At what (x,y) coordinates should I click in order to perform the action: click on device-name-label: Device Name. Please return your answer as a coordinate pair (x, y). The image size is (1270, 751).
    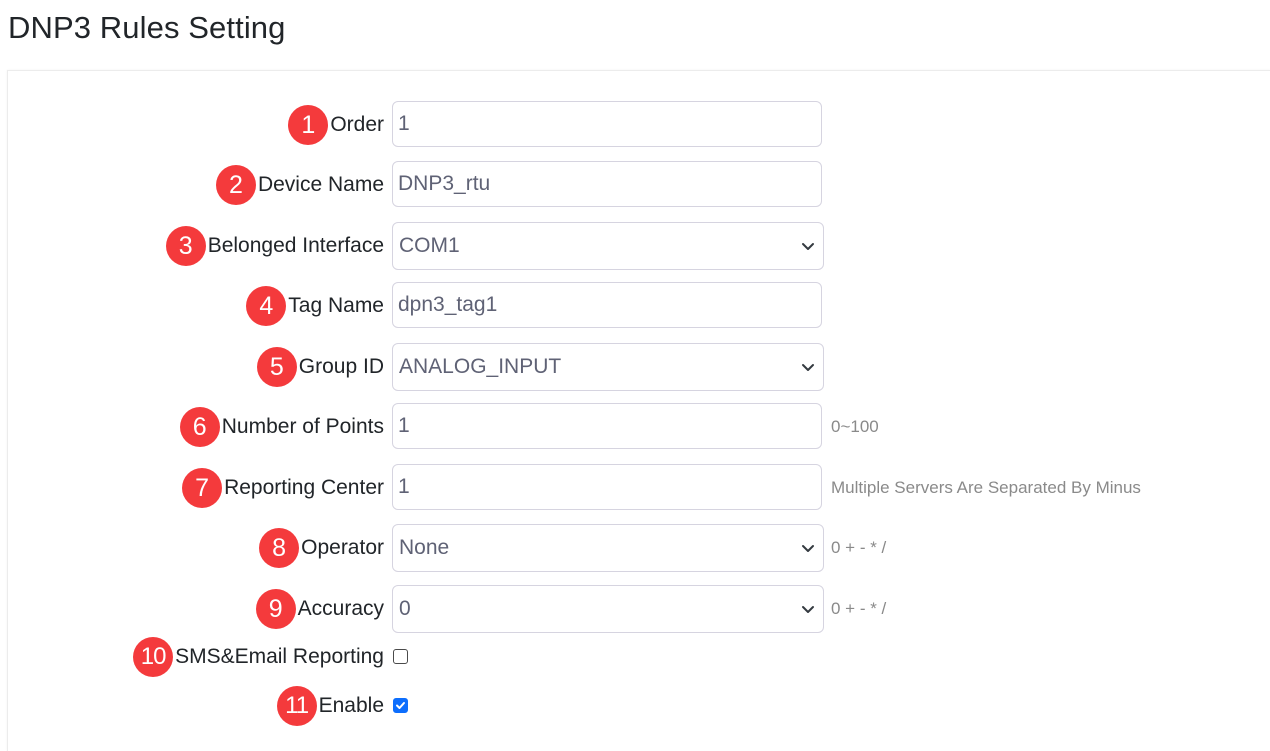
    Looking at the image, I should click on (320, 184).